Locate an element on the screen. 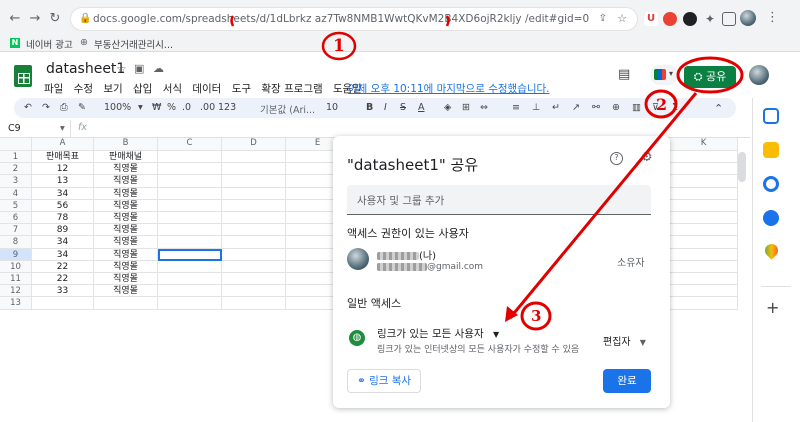  annotation-label-1: 1 is located at coordinates (339, 46).